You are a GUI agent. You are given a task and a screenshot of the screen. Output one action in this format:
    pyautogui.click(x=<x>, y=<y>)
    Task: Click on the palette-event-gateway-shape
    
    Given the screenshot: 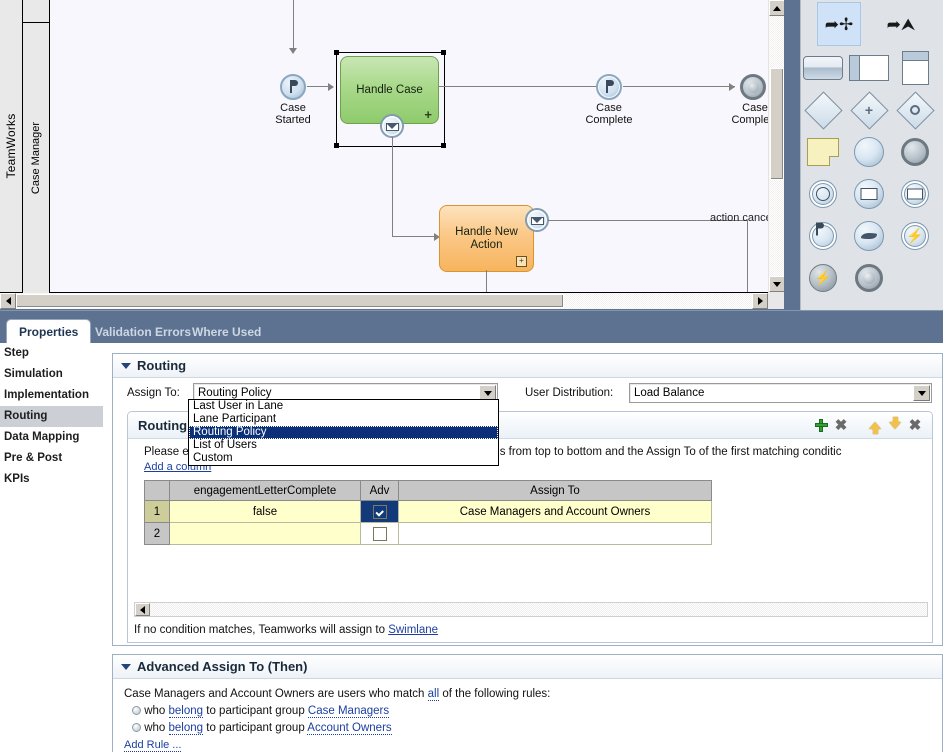 What is the action you would take?
    pyautogui.click(x=915, y=110)
    